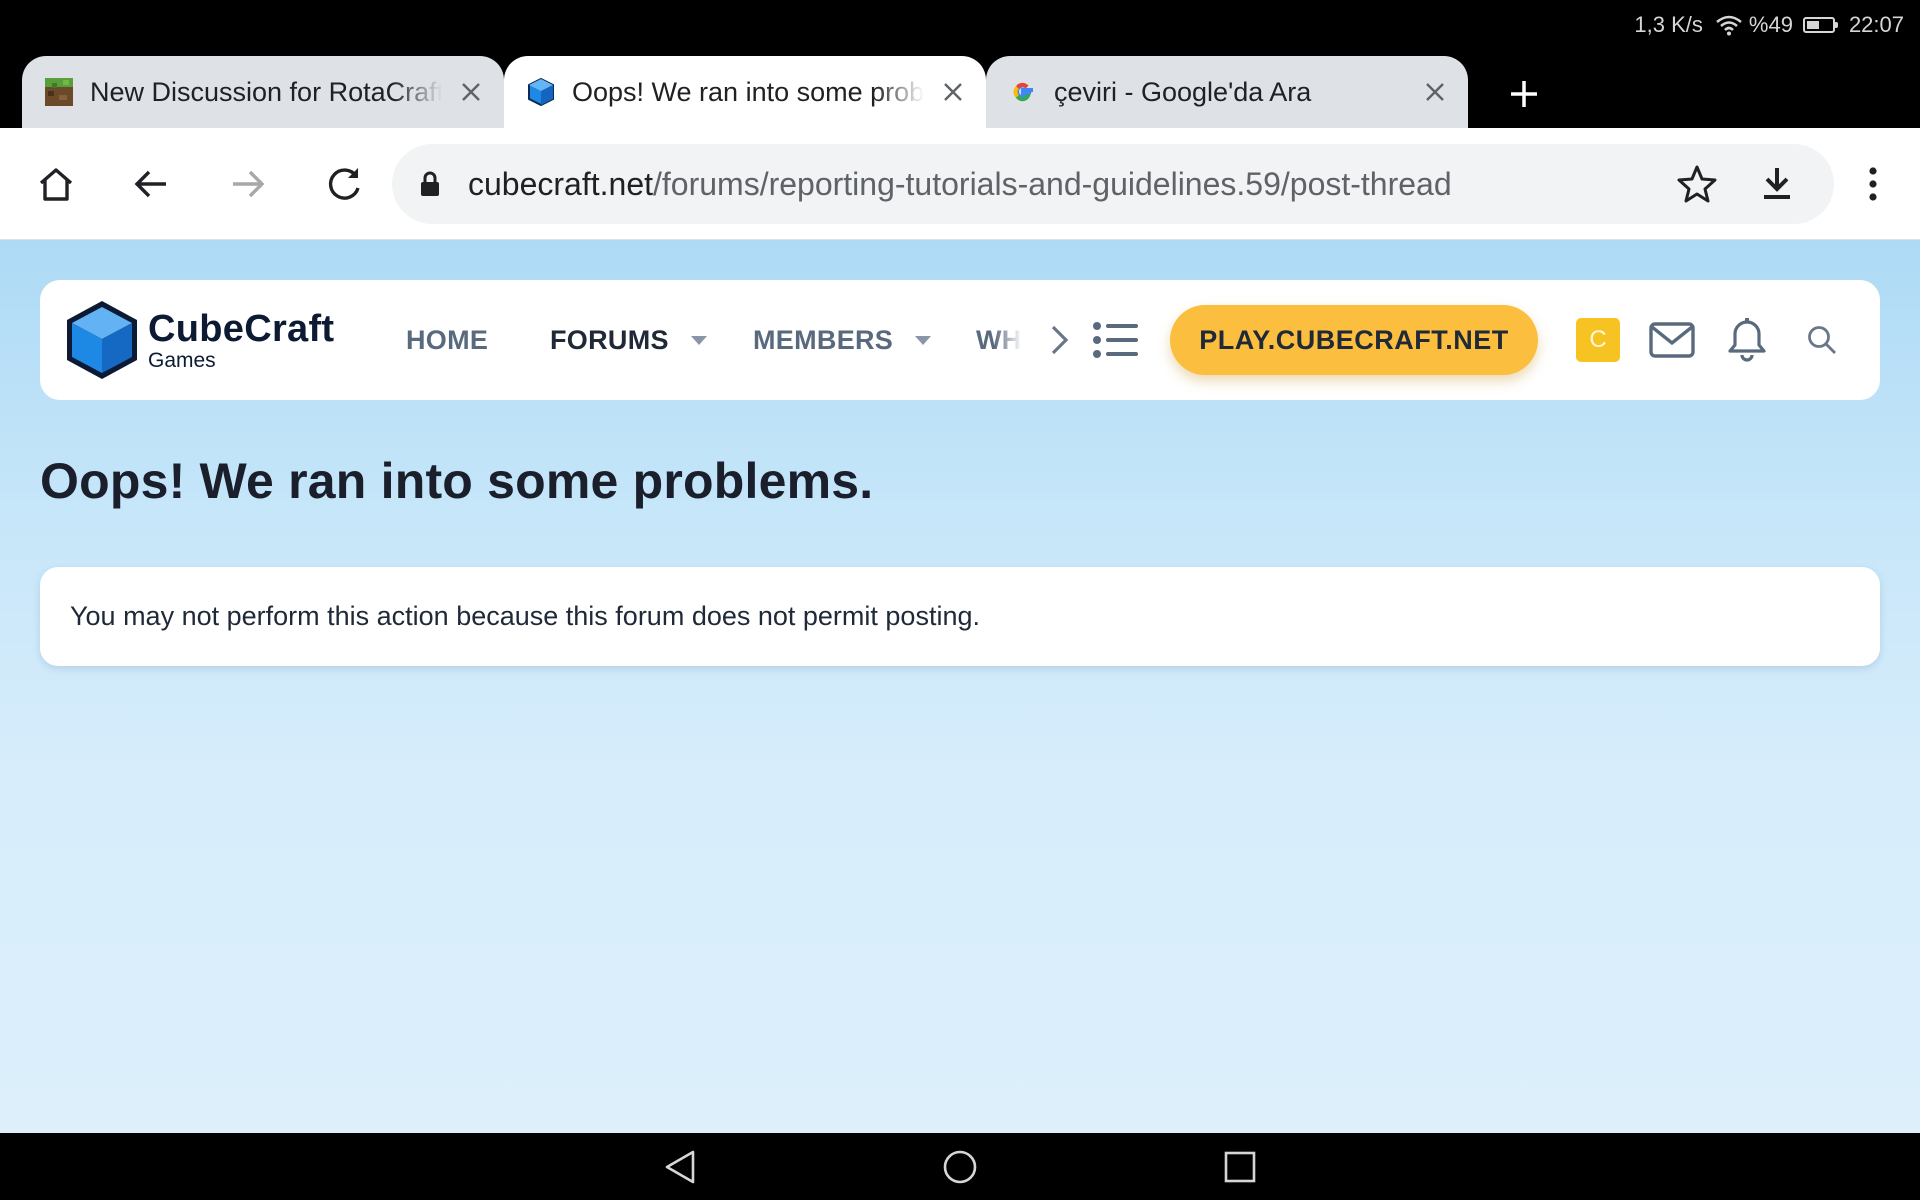  What do you see at coordinates (1598, 340) in the screenshot?
I see `coin-badge: C` at bounding box center [1598, 340].